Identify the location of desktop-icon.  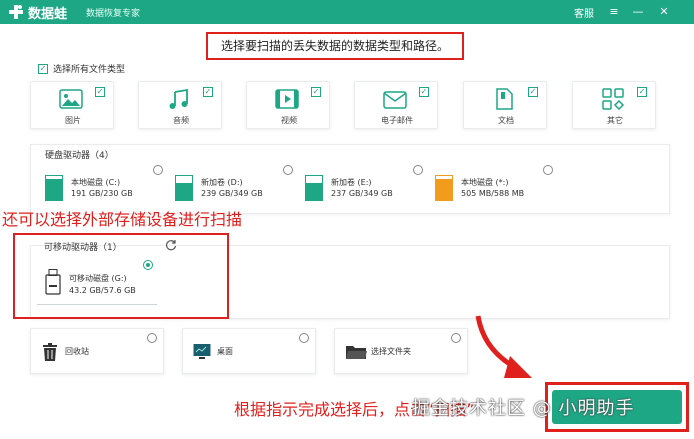
(202, 351).